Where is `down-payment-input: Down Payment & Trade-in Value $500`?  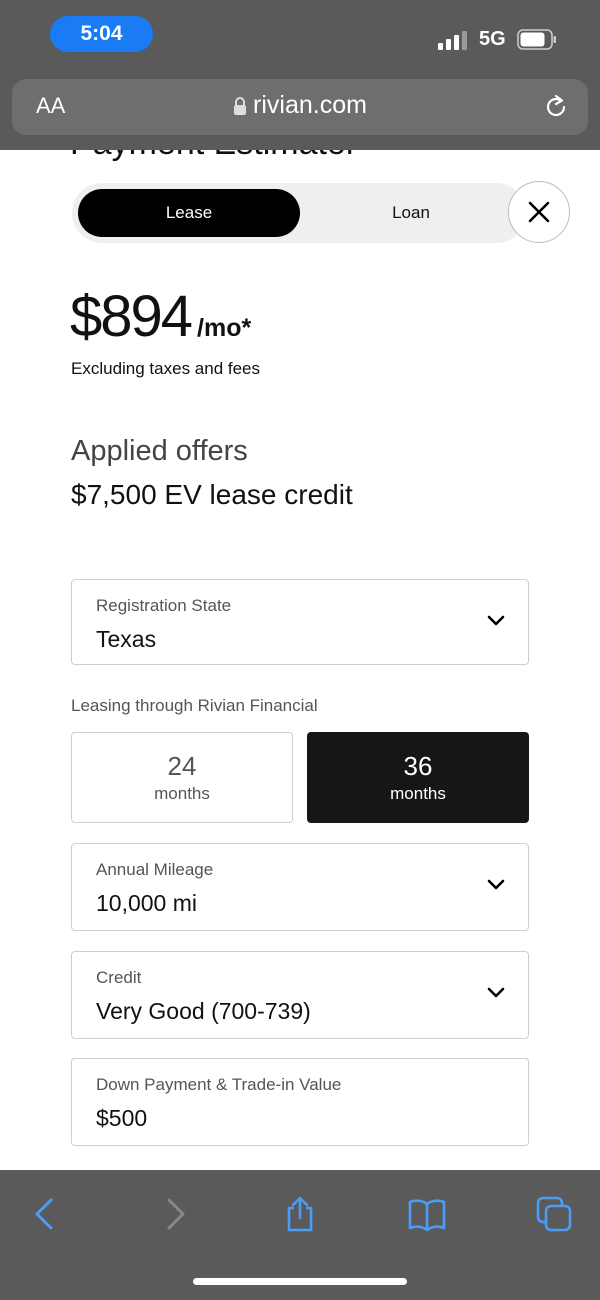 down-payment-input: Down Payment & Trade-in Value $500 is located at coordinates (300, 1102).